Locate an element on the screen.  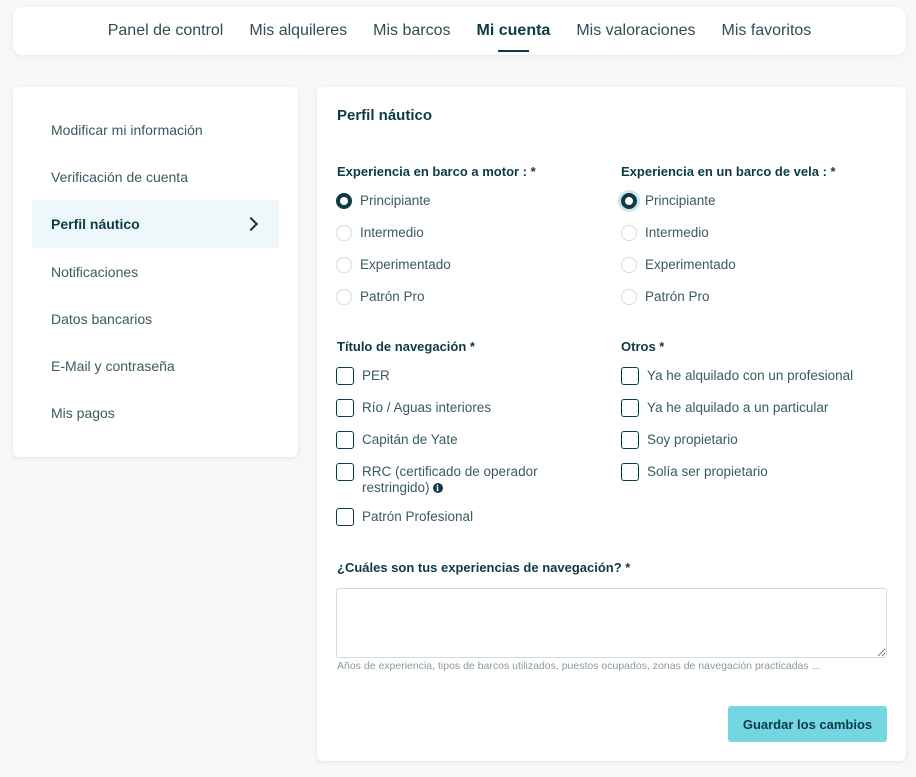
others-label: Otros * is located at coordinates (643, 346).